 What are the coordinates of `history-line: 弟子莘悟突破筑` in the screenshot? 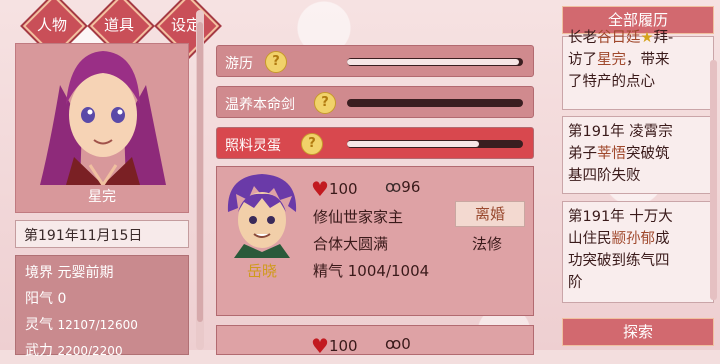 It's located at (638, 154).